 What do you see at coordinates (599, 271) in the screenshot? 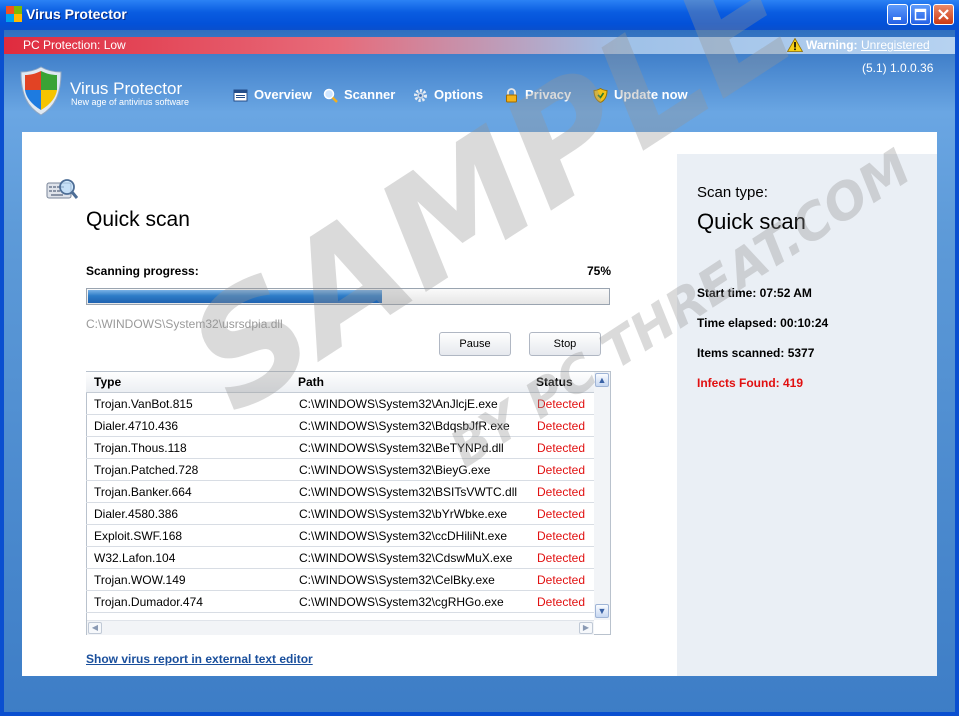
I see `progress-percent: 75%` at bounding box center [599, 271].